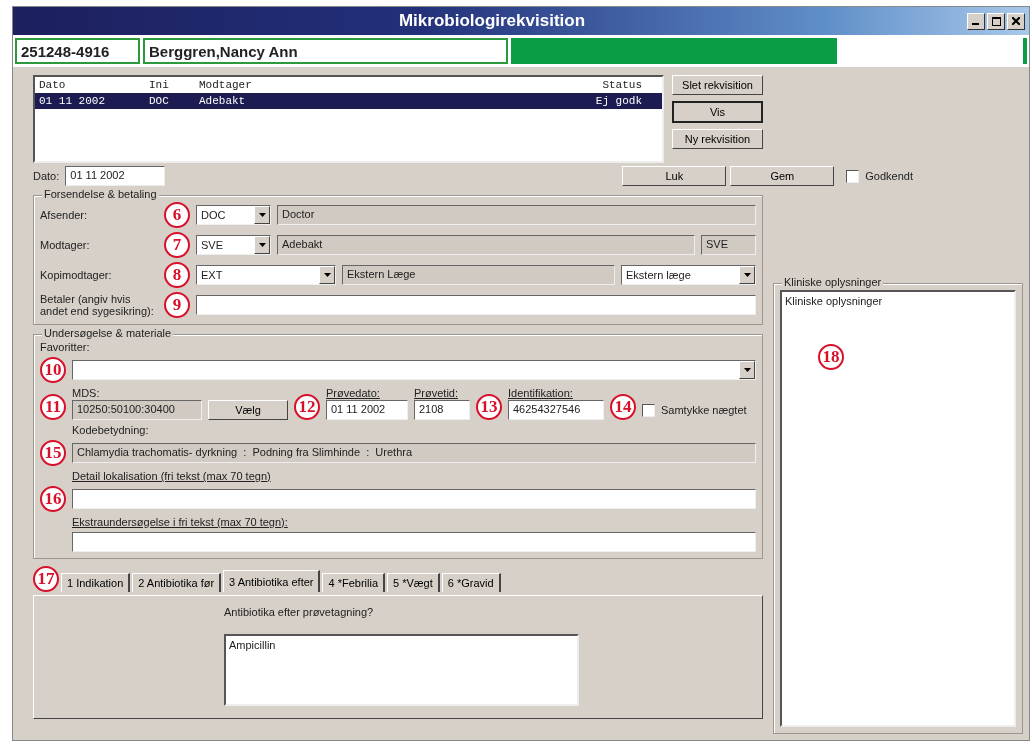 This screenshot has height=748, width=1032. What do you see at coordinates (272, 581) in the screenshot?
I see `tab: 3 Antibiotika efter` at bounding box center [272, 581].